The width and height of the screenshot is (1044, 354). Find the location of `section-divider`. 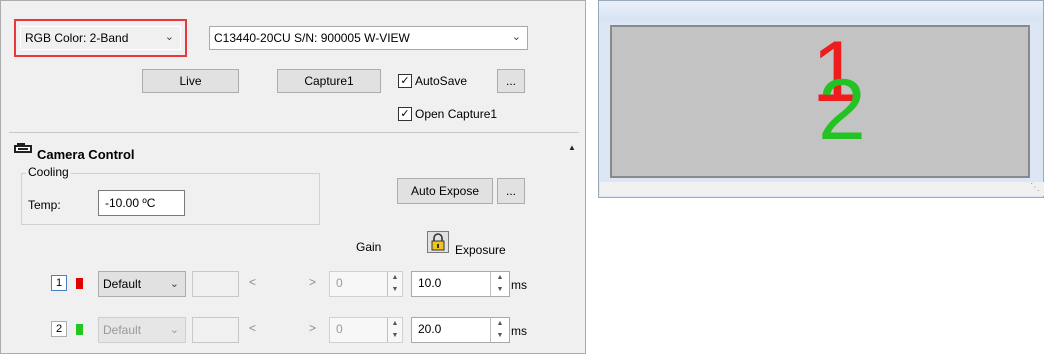

section-divider is located at coordinates (294, 132).